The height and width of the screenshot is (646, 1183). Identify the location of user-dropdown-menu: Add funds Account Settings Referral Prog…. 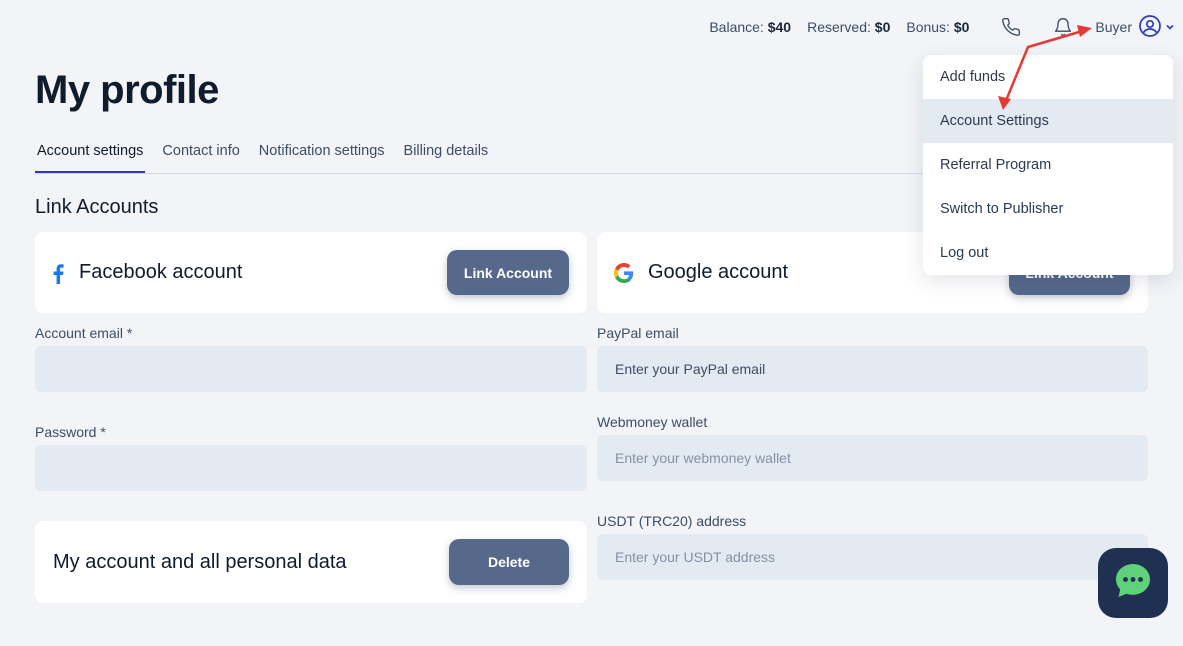
(1048, 165).